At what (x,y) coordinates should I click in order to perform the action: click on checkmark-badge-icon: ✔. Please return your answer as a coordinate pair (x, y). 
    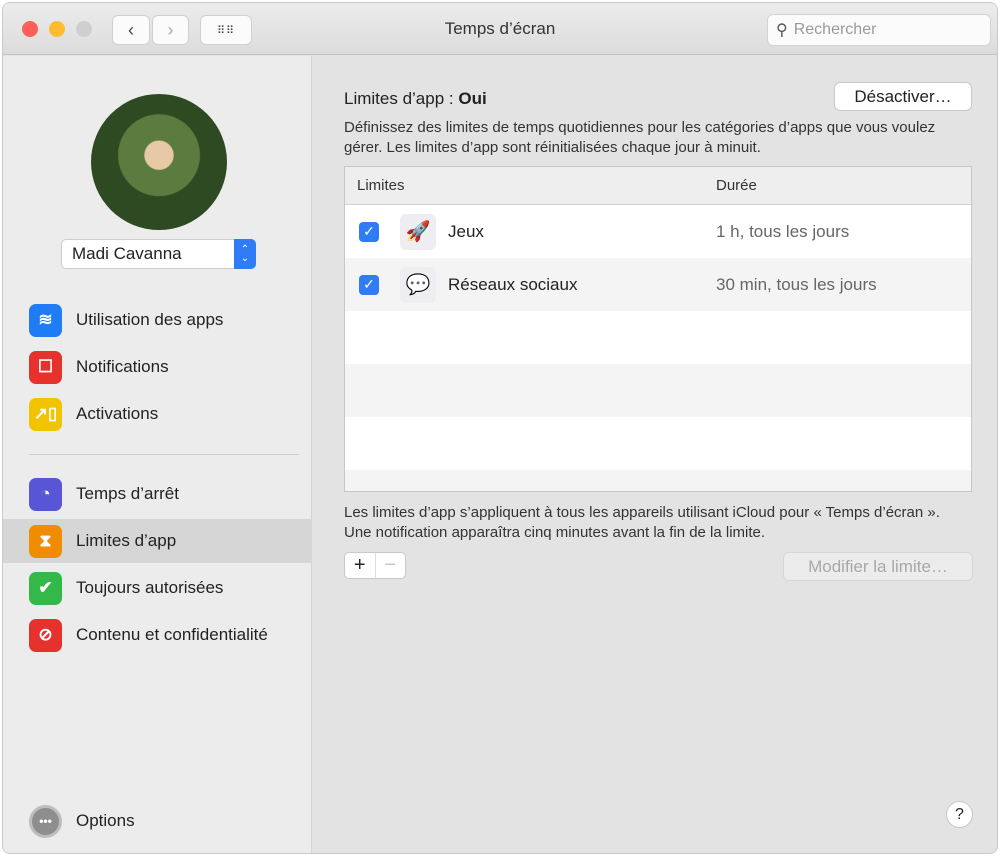
    Looking at the image, I should click on (45, 588).